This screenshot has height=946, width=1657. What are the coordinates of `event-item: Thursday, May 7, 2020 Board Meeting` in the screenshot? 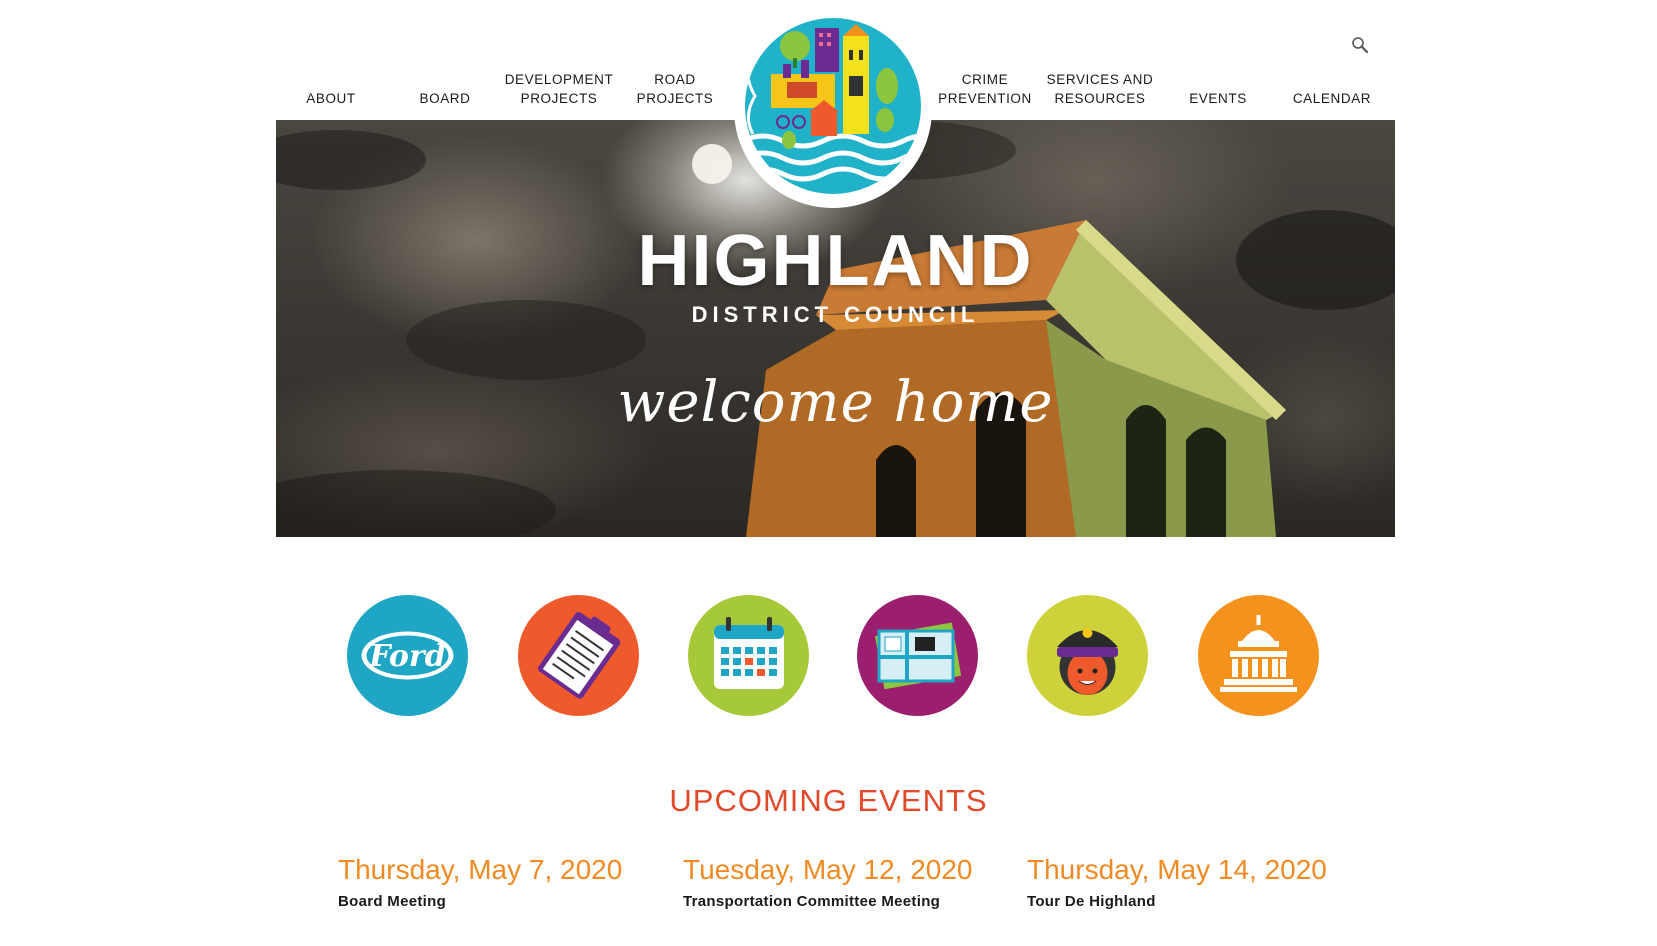 It's located at (498, 881).